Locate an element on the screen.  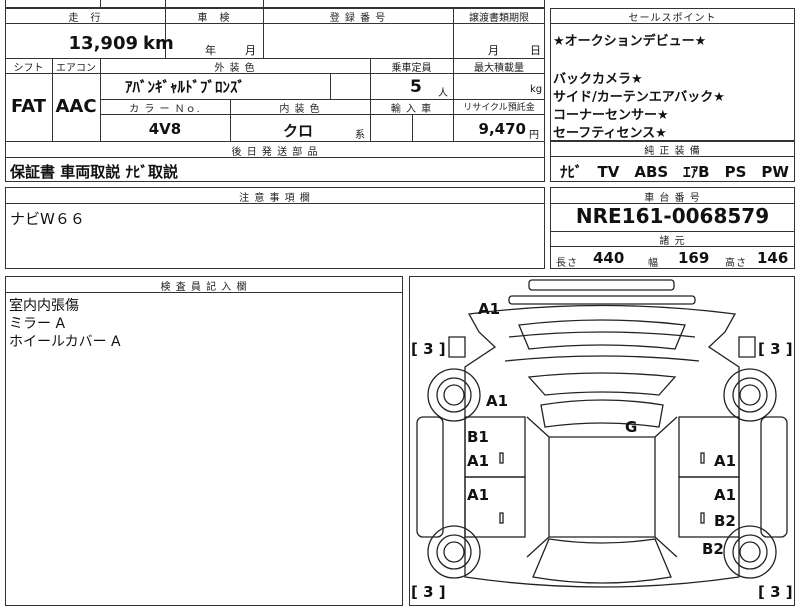
inspector-label: 検 査 員 記 入 欄 is located at coordinates (204, 287).